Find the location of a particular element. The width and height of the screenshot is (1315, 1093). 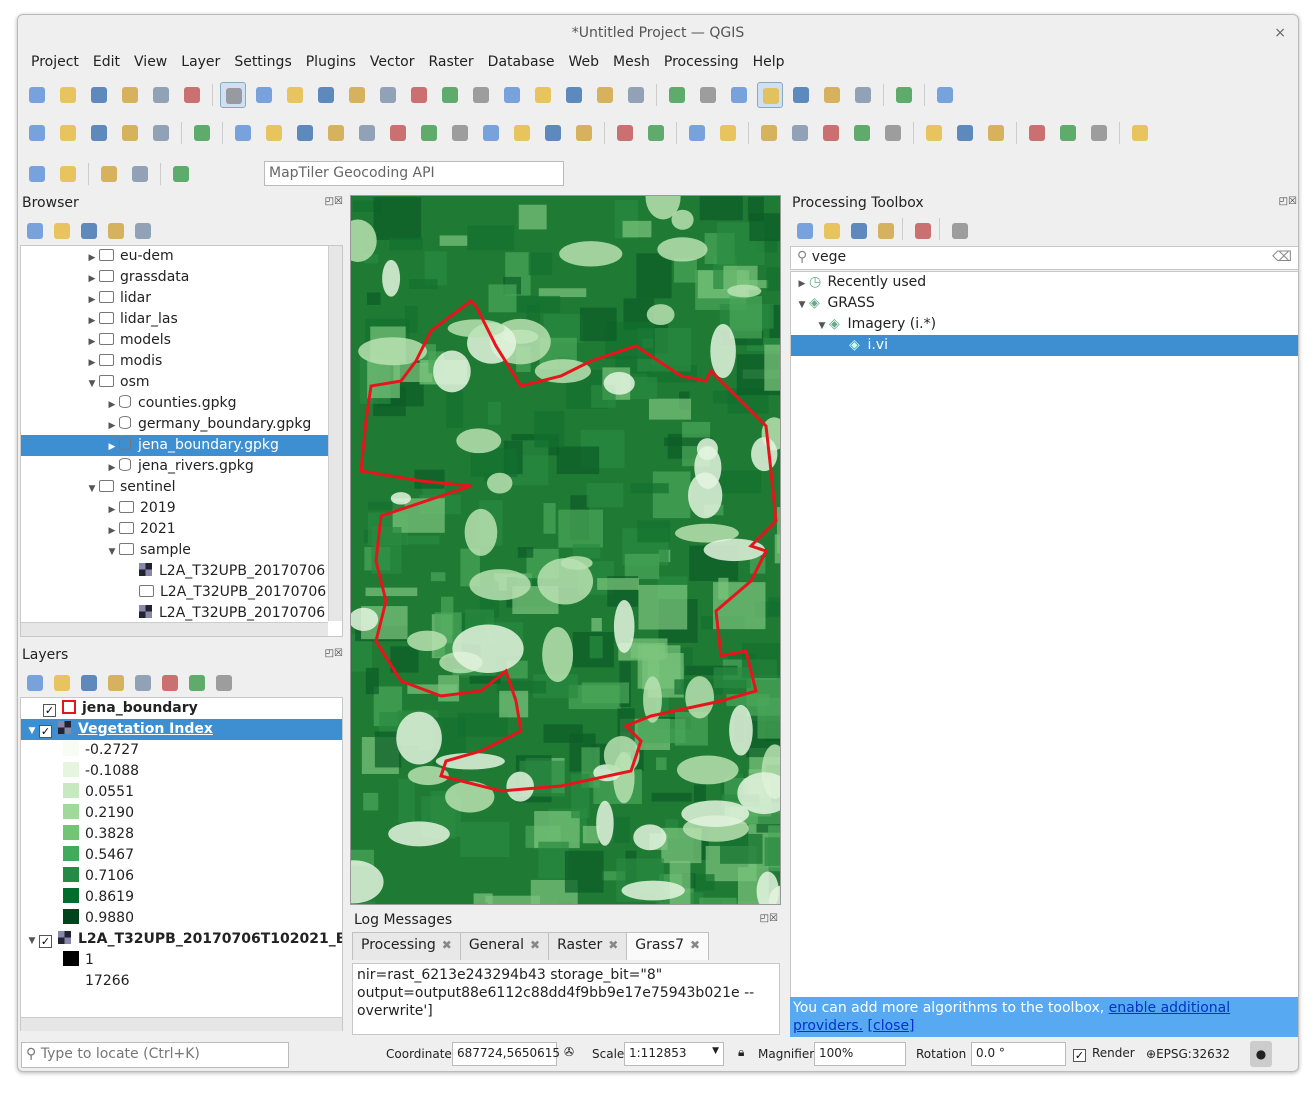

zoom-last-icon is located at coordinates (481, 95).